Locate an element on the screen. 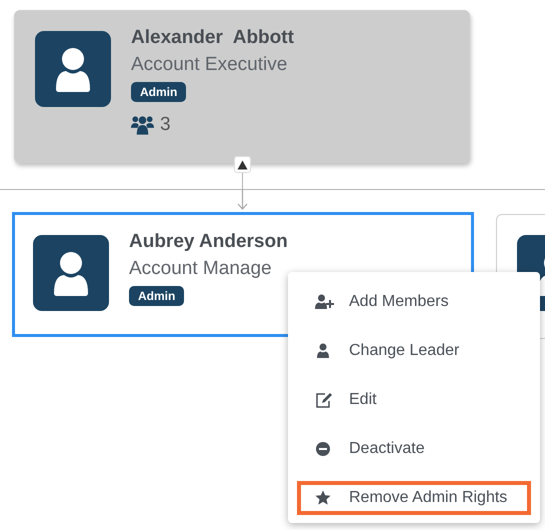 This screenshot has height=530, width=545. connector-arrow is located at coordinates (242, 200).